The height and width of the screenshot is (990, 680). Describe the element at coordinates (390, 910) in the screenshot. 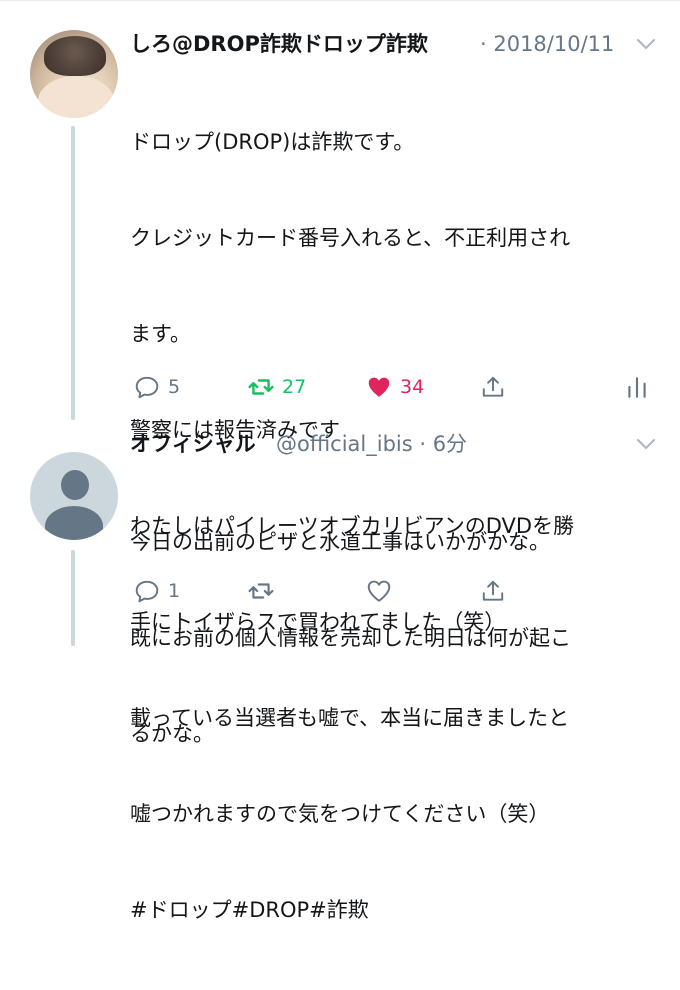

I see `hashtags: #ドロップ#DROP#詐欺` at that location.